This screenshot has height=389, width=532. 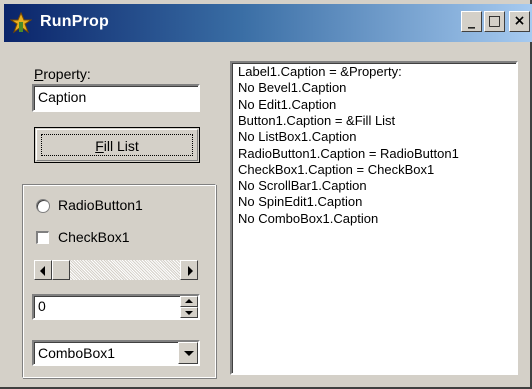 What do you see at coordinates (77, 353) in the screenshot?
I see `combo-box-value: ComboBox1` at bounding box center [77, 353].